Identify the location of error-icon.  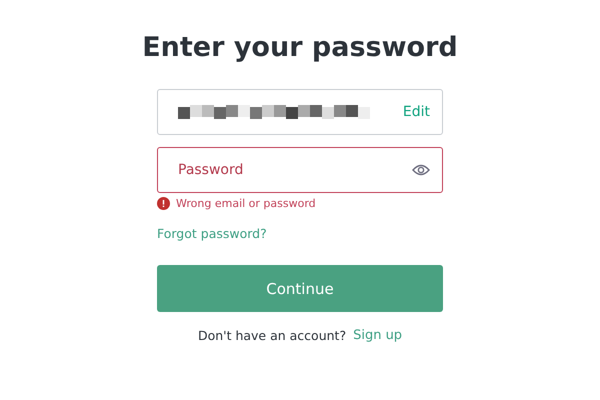
(163, 203).